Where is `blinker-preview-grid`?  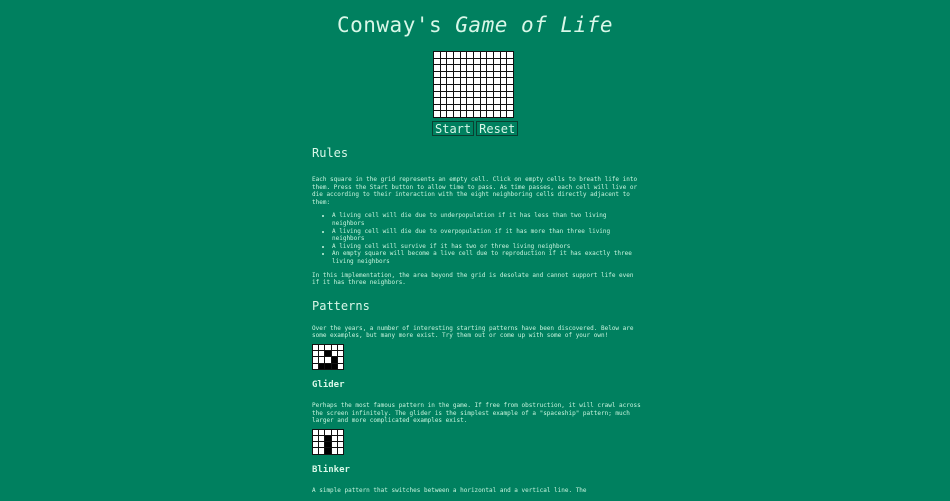
blinker-preview-grid is located at coordinates (328, 441).